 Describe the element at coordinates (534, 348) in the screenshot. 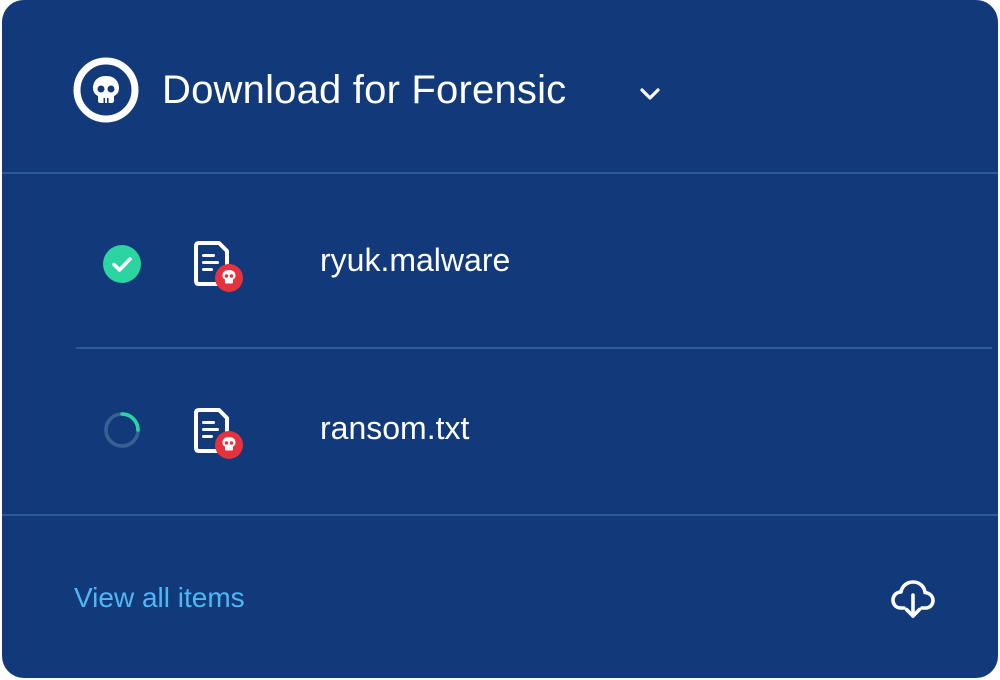

I see `item-divider` at that location.